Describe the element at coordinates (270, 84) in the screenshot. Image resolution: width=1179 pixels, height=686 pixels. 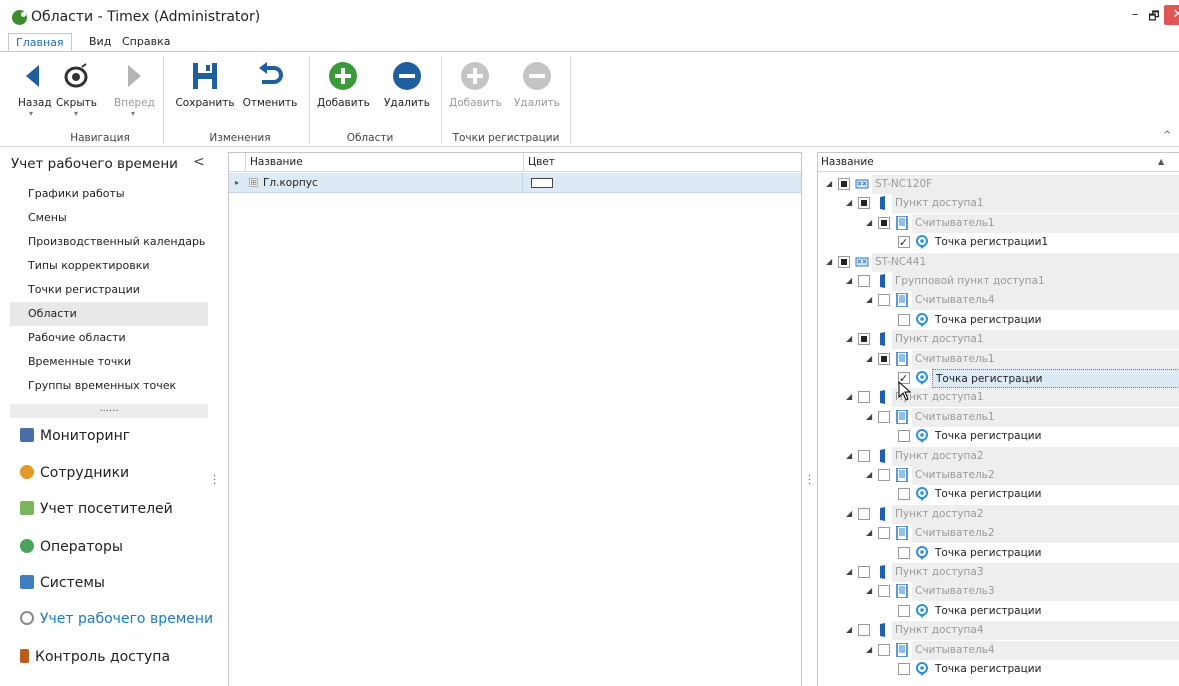
I see `cancel-button: Отменить` at that location.